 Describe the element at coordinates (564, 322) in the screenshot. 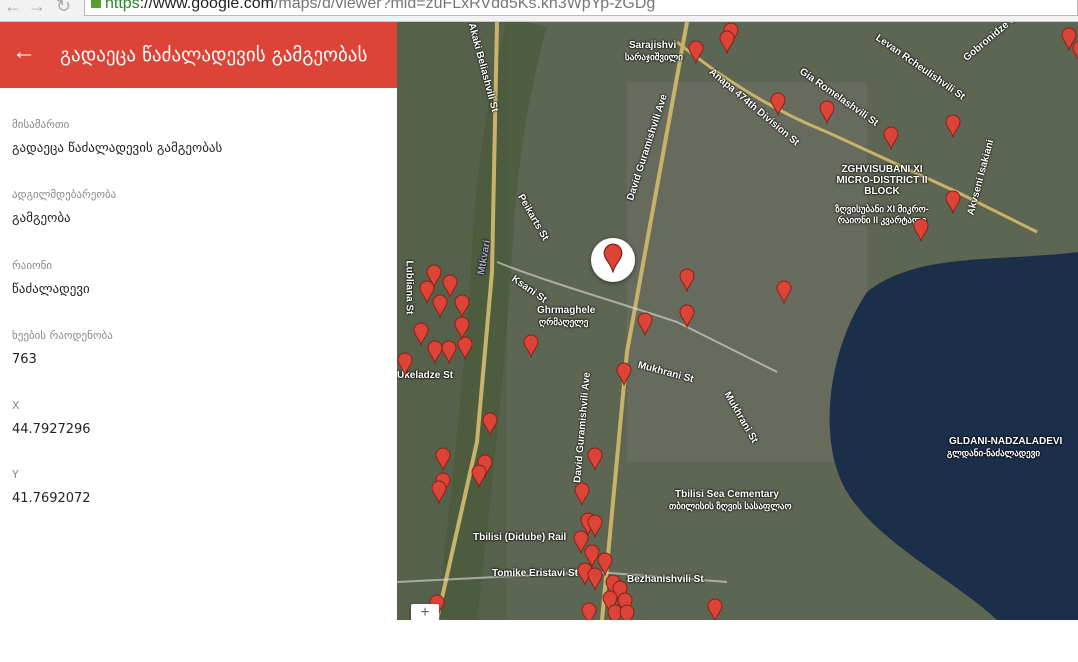

I see `map-label: ღრმაღელე` at that location.